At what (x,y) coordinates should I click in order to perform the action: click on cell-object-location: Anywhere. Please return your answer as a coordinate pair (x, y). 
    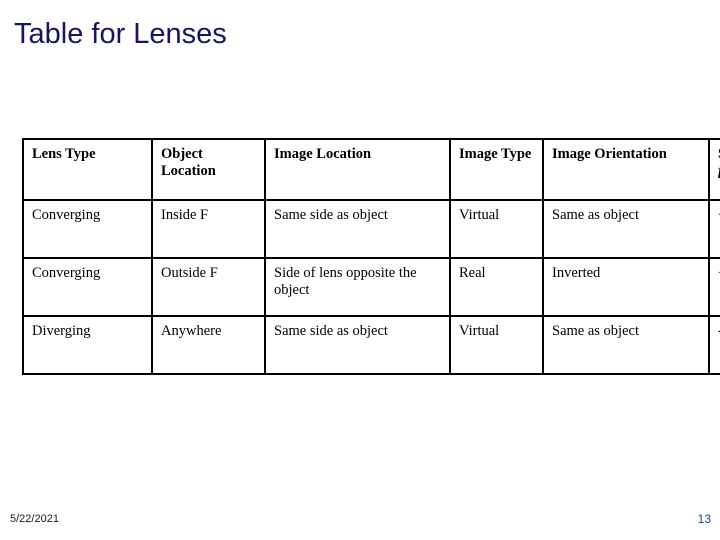
    Looking at the image, I should click on (208, 345).